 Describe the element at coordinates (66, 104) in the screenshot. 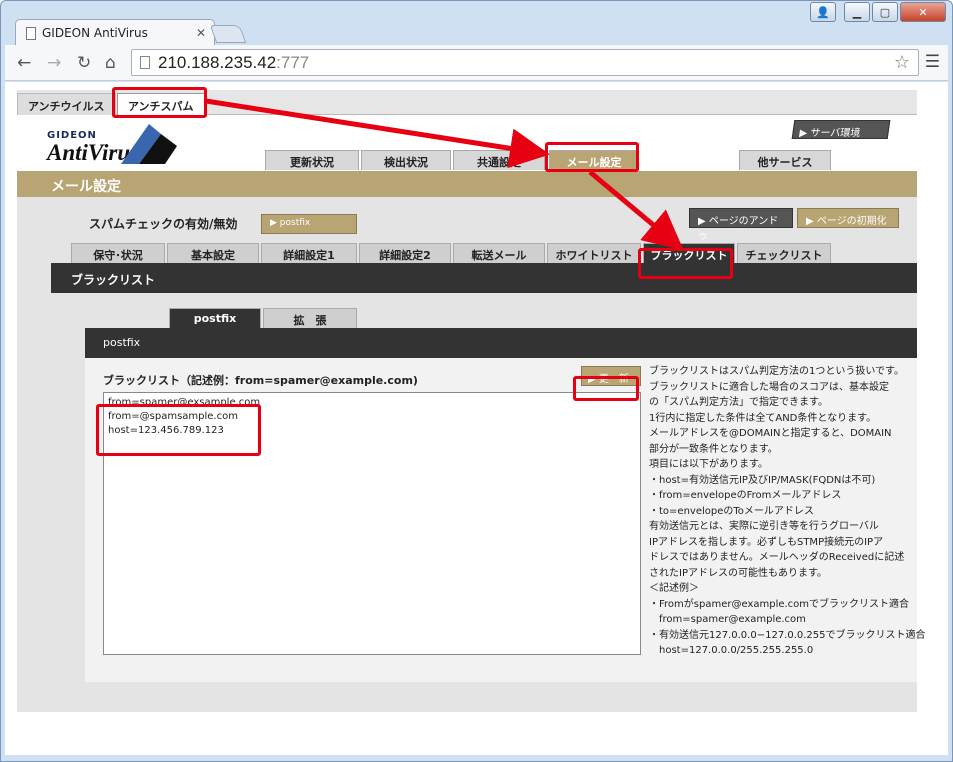

I see `tab-antivirus: アンチウイルス` at that location.